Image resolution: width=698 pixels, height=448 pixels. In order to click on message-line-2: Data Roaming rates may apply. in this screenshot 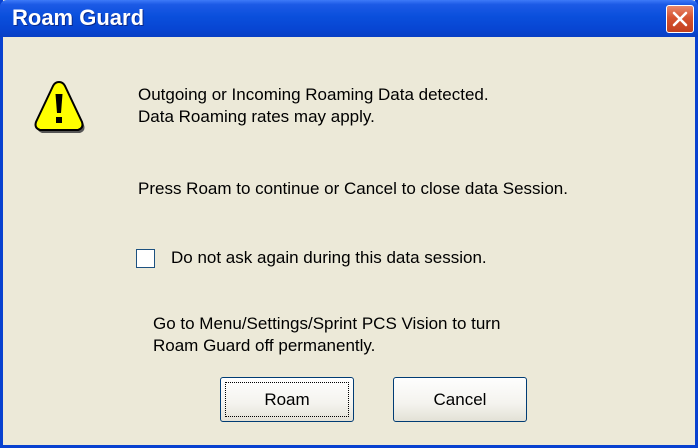, I will do `click(256, 116)`.